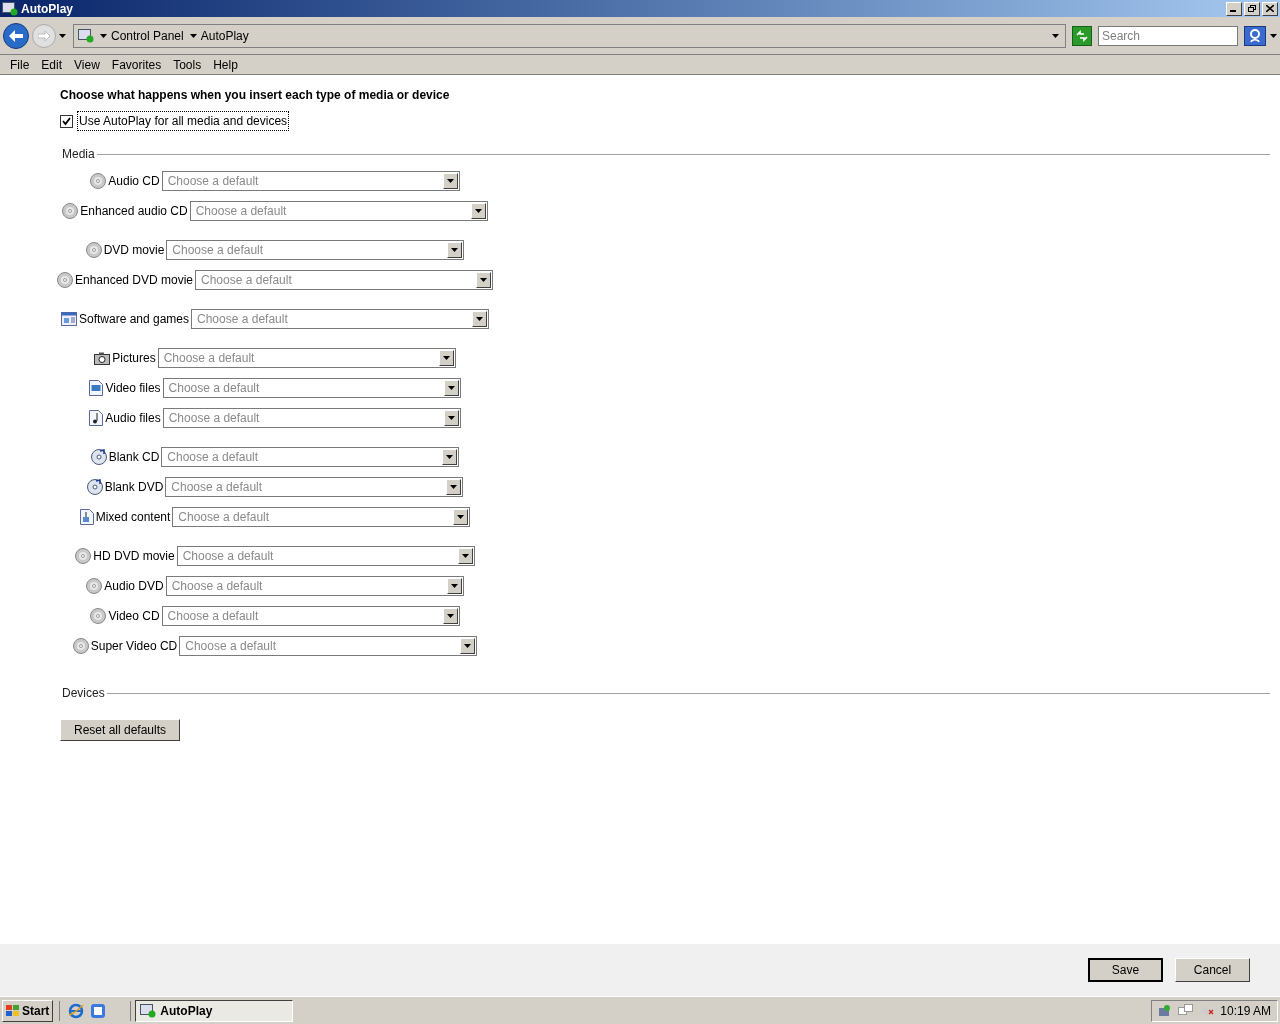  I want to click on forward-arrow-icon, so click(44, 35).